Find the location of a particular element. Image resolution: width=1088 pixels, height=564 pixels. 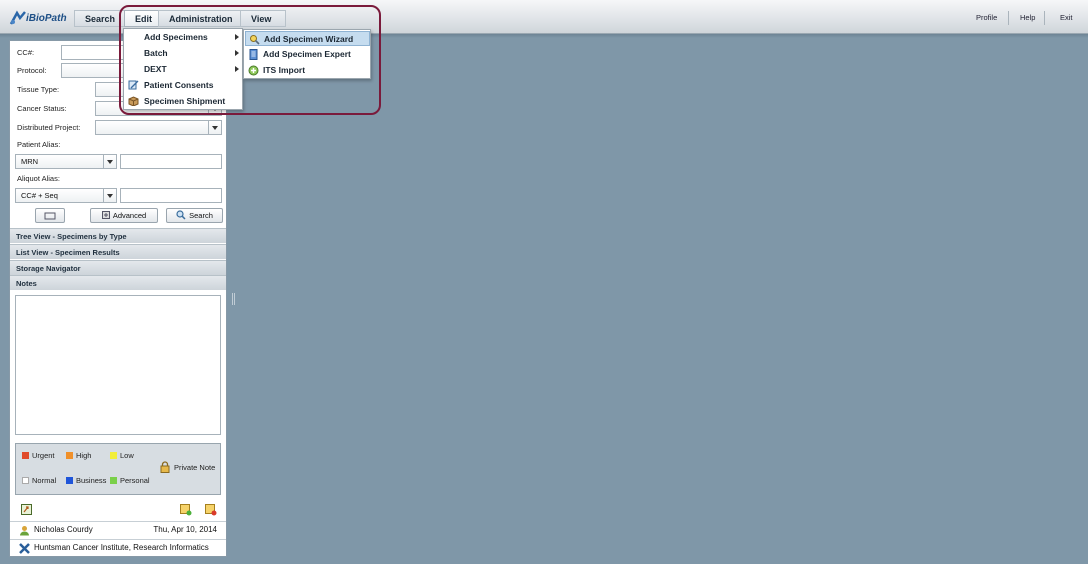

menu-administration: Administration is located at coordinates (201, 18).